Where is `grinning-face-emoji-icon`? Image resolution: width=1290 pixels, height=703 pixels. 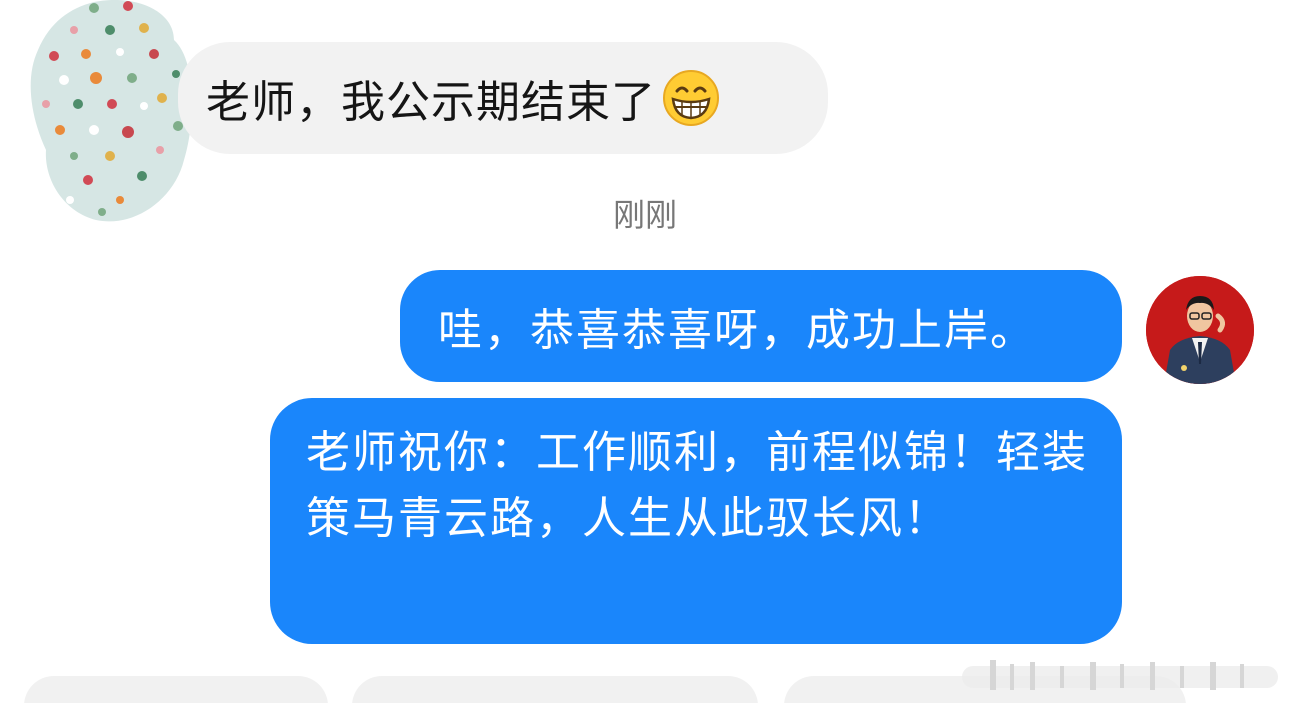 grinning-face-emoji-icon is located at coordinates (691, 98).